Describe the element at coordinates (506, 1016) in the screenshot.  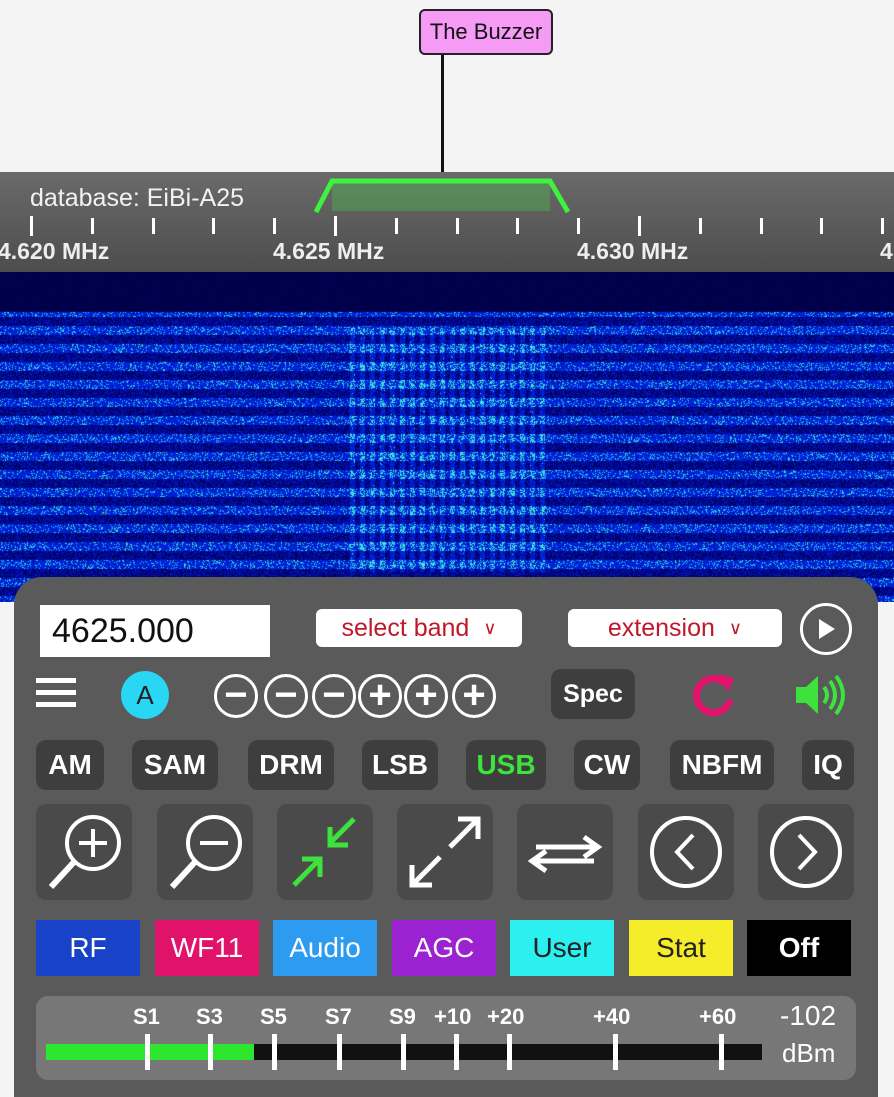
I see `s-meter-label: +20` at that location.